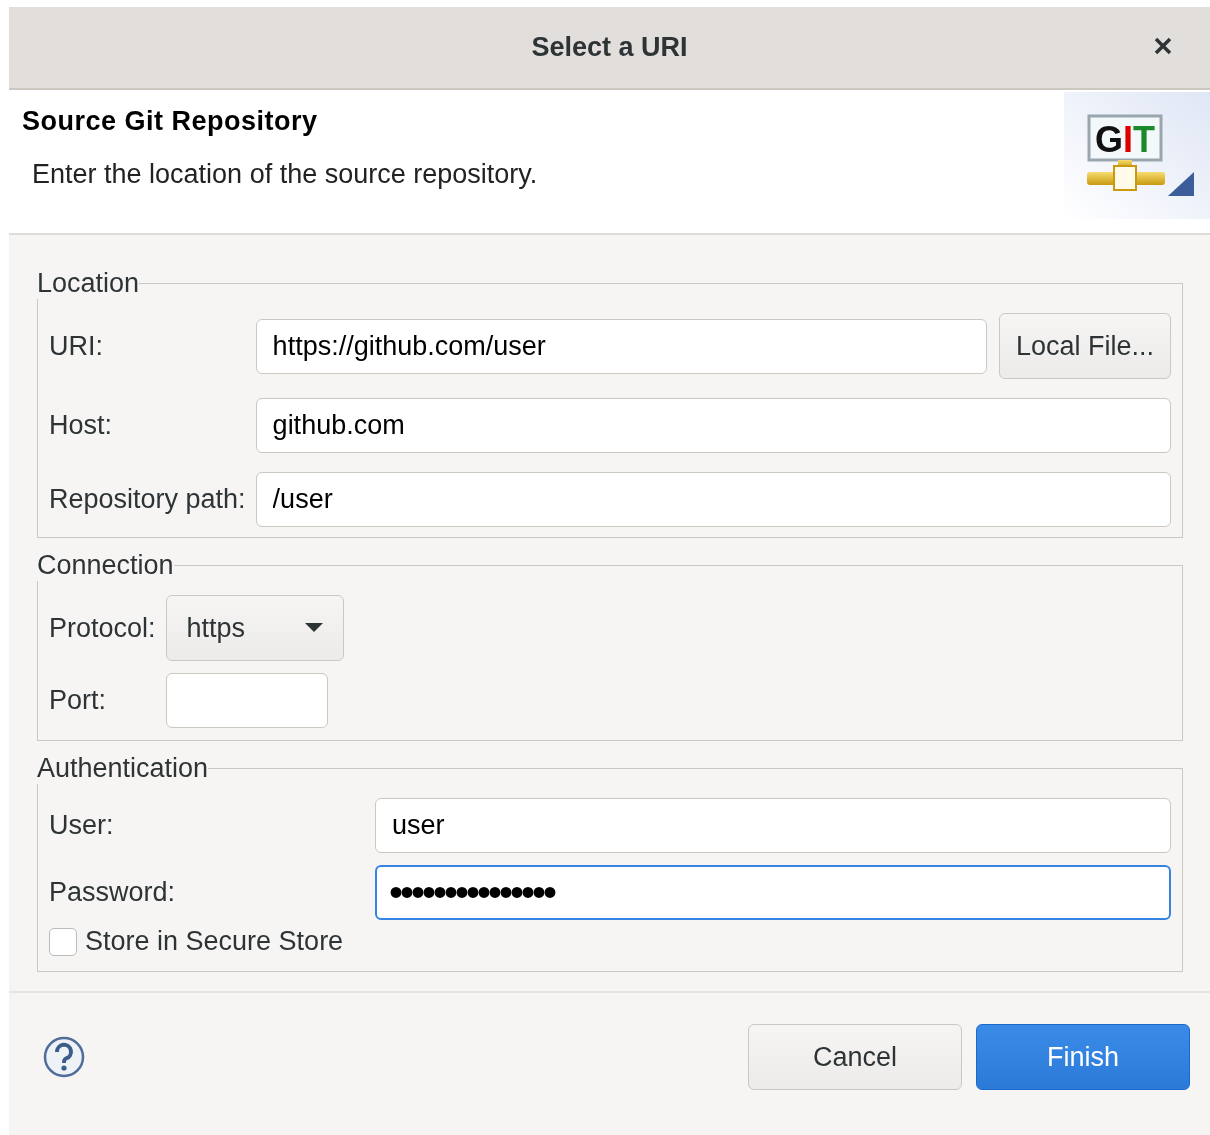  Describe the element at coordinates (82, 825) in the screenshot. I see `field-label: User:` at that location.